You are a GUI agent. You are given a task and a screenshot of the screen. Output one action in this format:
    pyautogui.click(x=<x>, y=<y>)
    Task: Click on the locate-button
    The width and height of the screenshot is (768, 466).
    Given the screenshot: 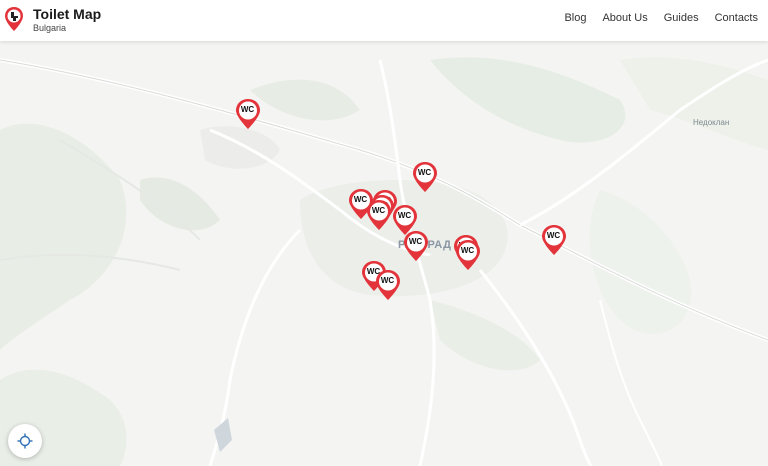 What is the action you would take?
    pyautogui.click(x=25, y=441)
    